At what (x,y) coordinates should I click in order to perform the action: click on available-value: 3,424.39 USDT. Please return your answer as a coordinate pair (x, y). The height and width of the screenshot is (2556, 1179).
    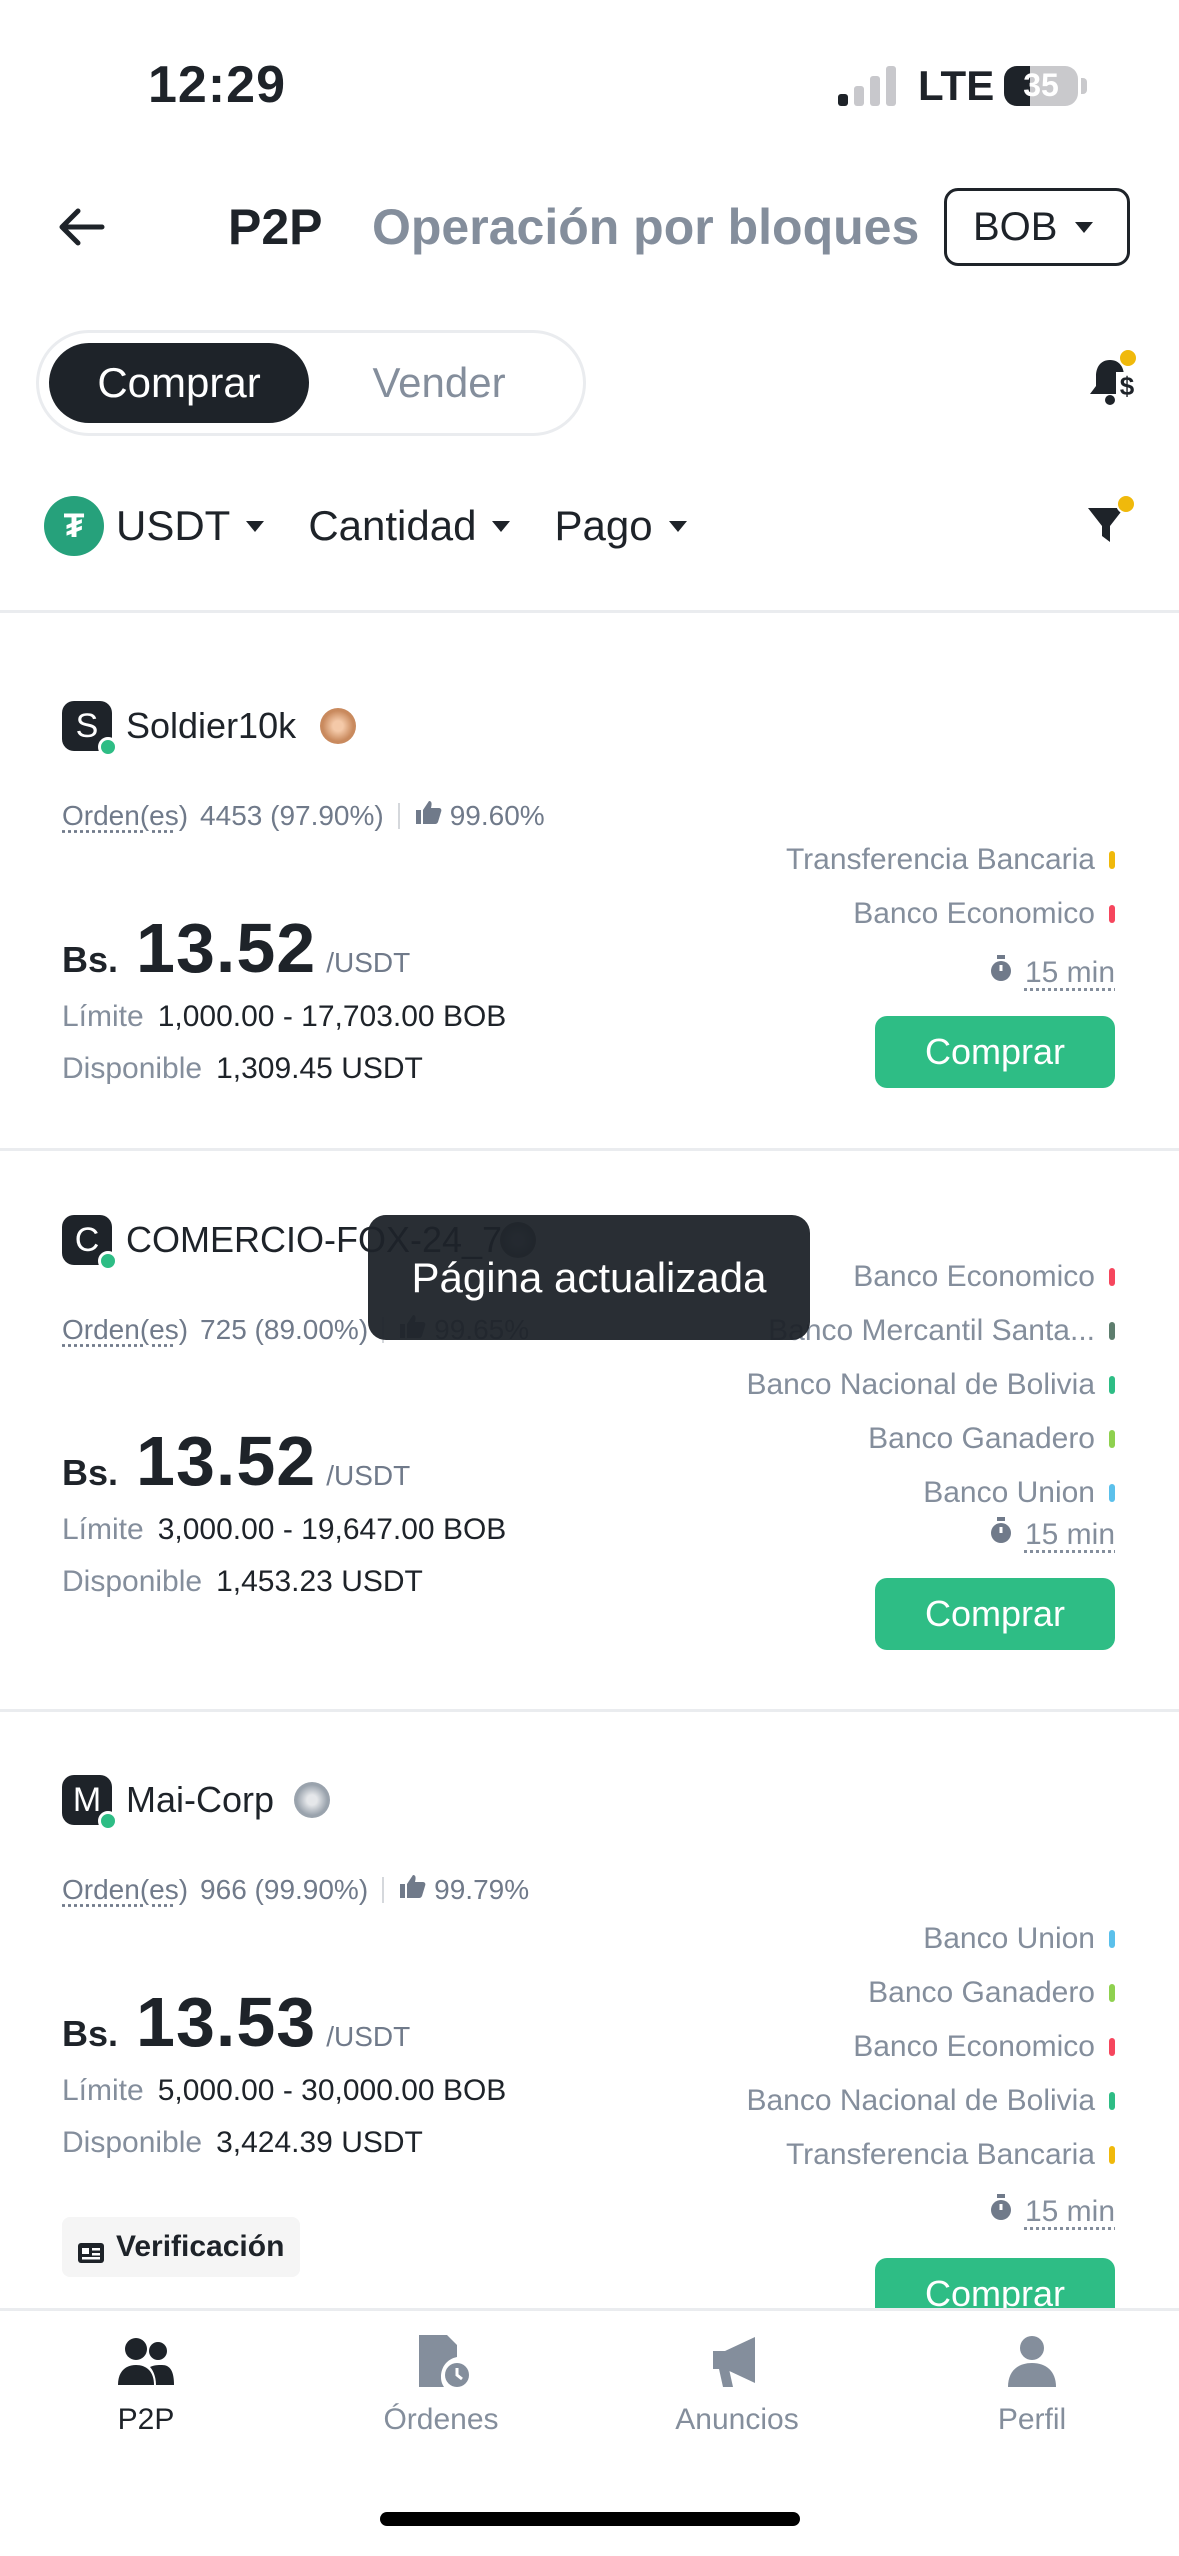
    Looking at the image, I should click on (319, 2142).